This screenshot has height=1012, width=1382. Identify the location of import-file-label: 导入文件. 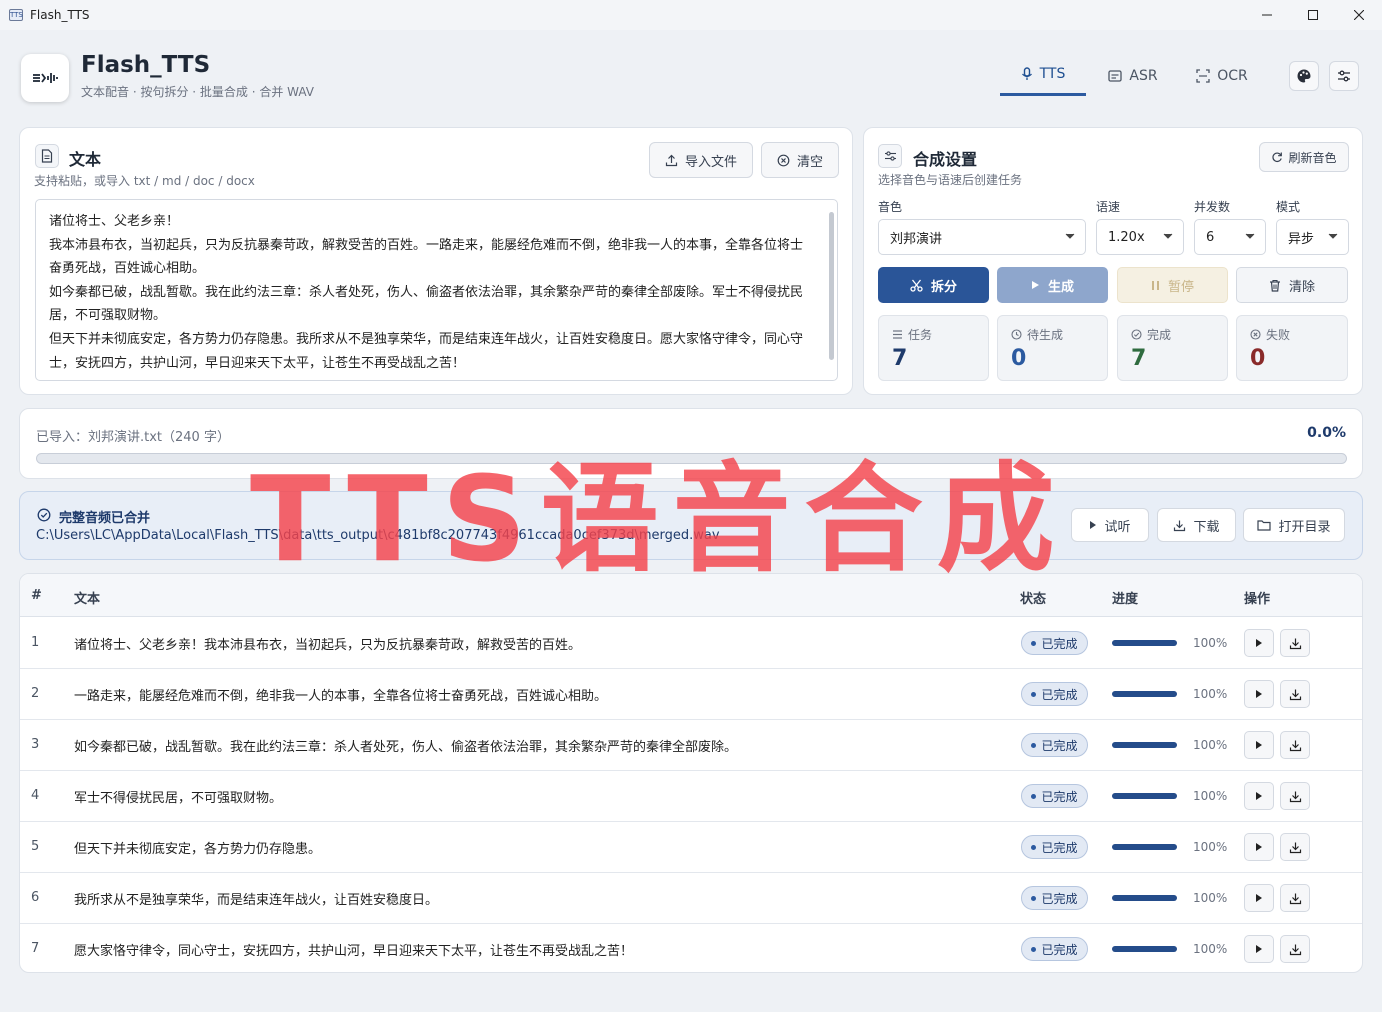
(710, 162).